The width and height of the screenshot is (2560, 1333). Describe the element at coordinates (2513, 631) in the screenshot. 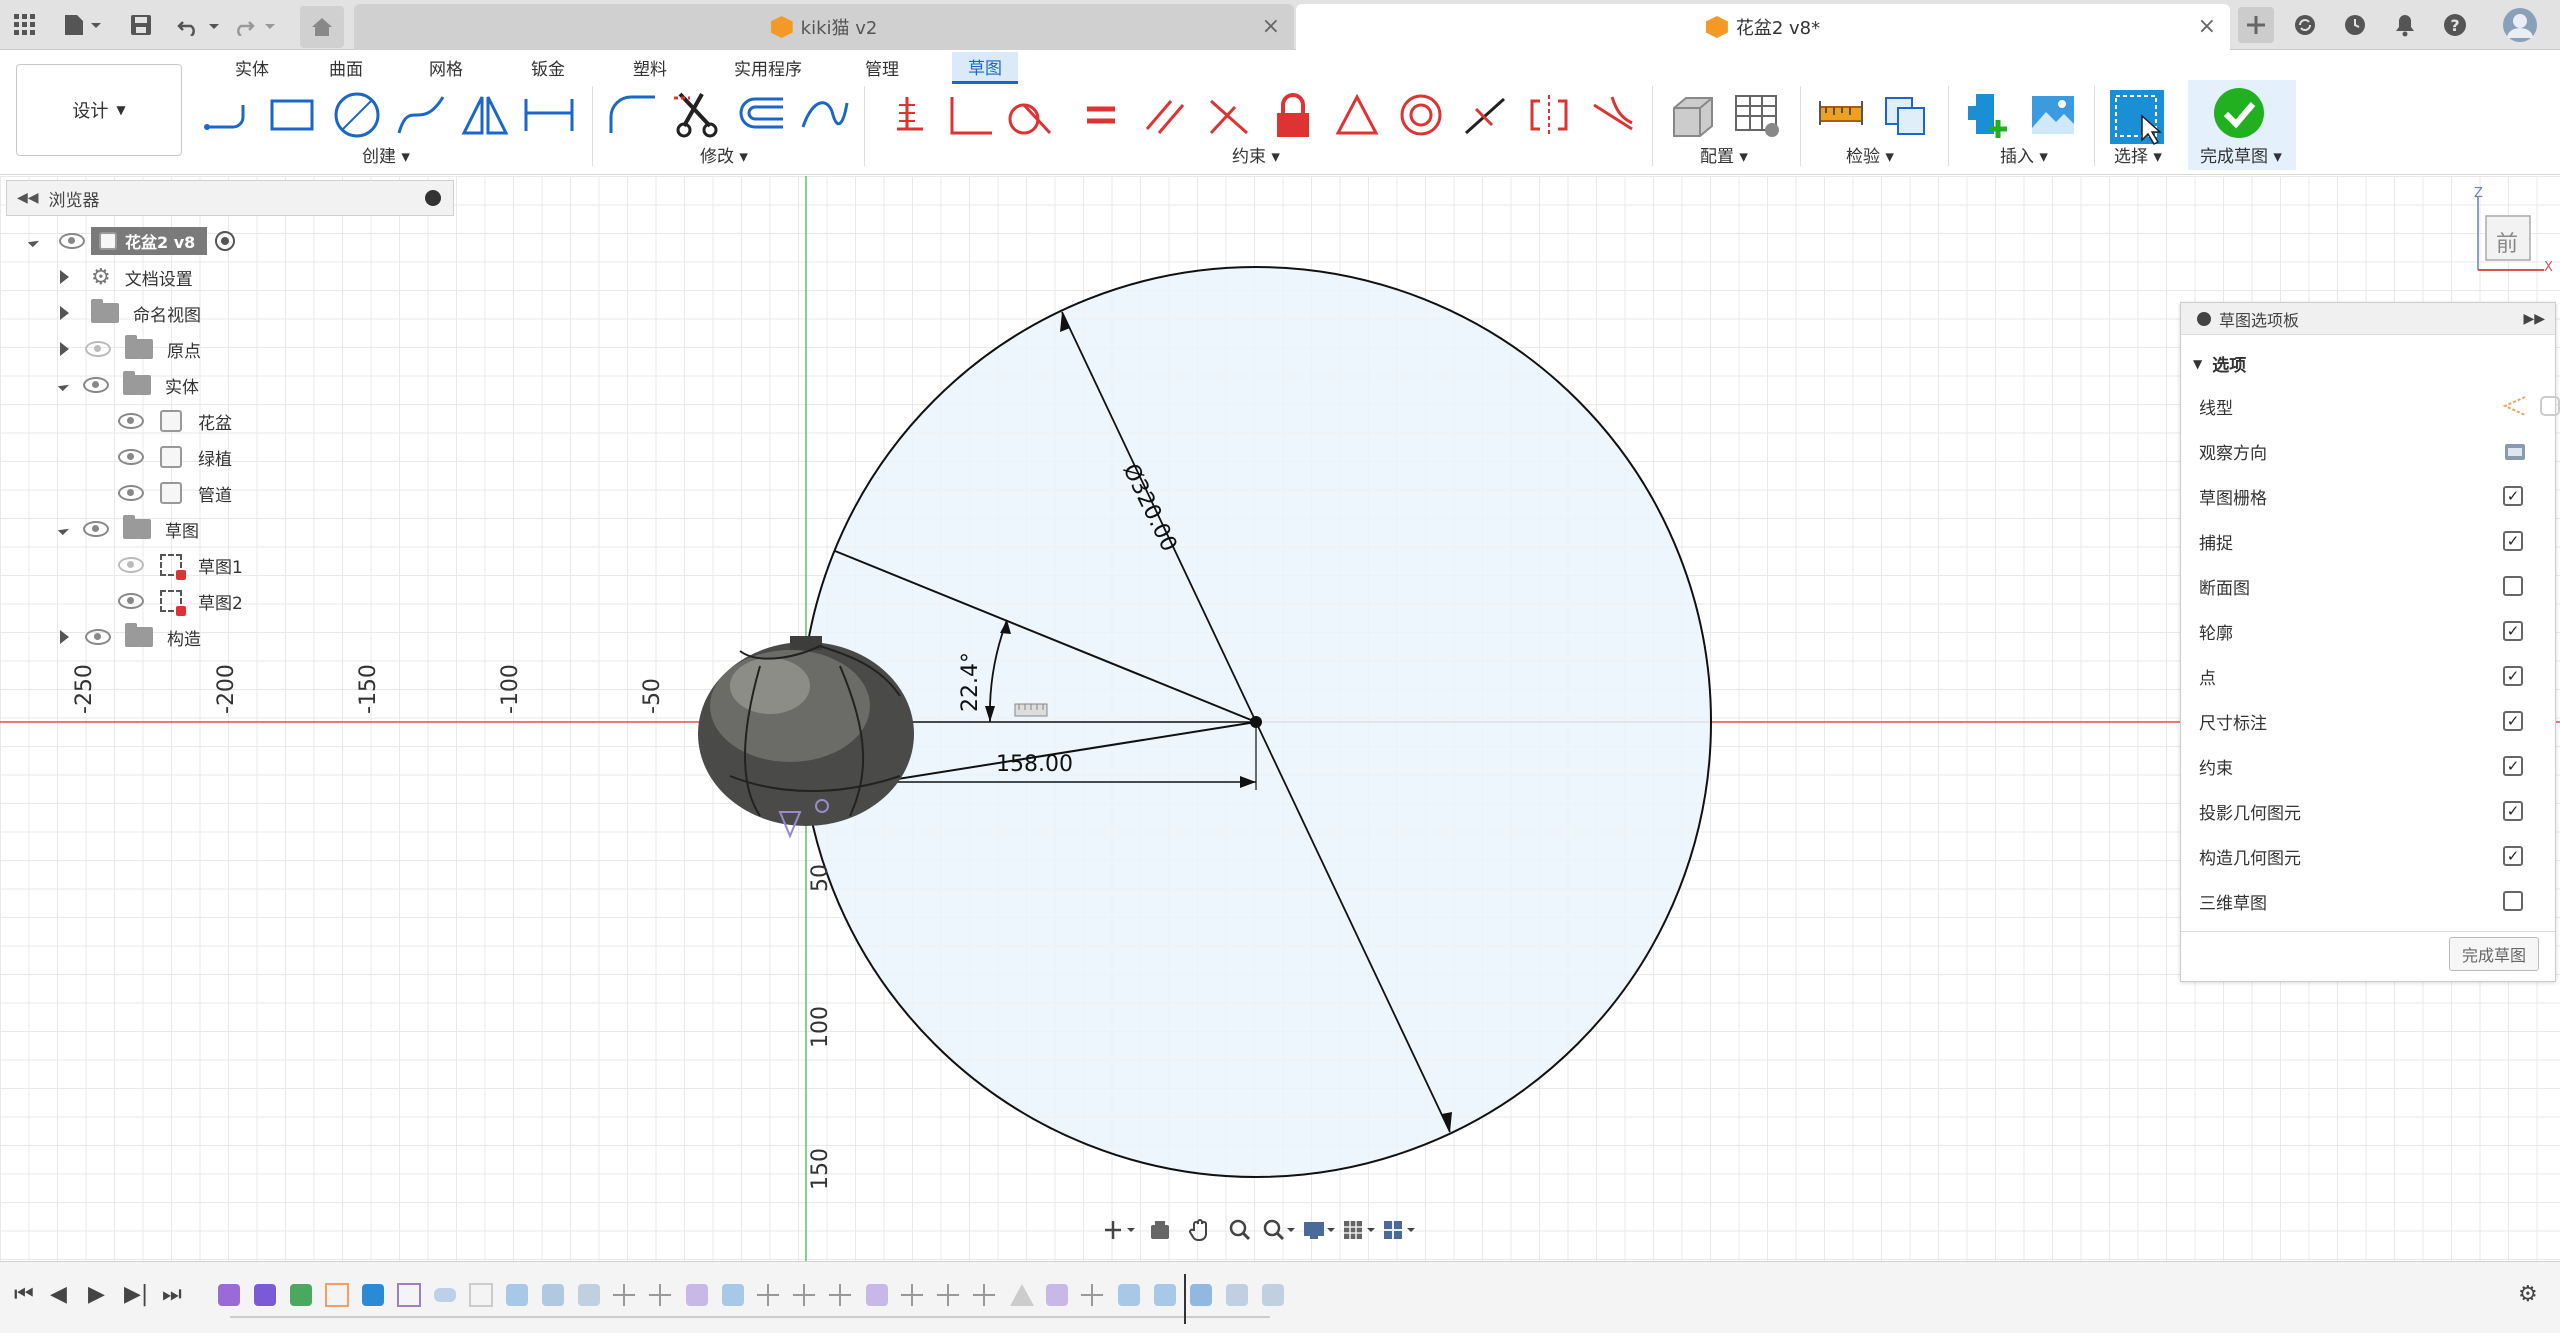

I see `checkbox-profile: ✓` at that location.